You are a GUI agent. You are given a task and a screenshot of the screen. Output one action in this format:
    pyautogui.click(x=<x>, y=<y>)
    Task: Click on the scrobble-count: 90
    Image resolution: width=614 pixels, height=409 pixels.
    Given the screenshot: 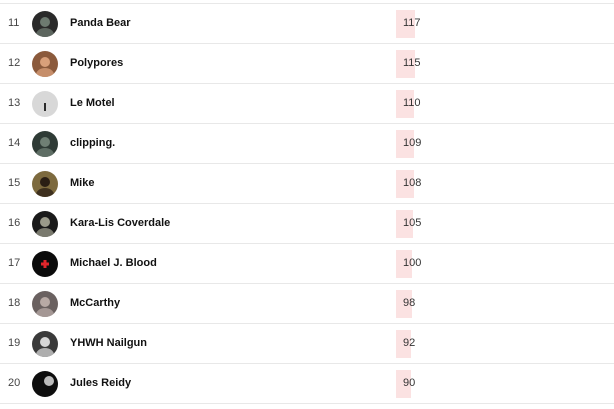 What is the action you would take?
    pyautogui.click(x=409, y=383)
    